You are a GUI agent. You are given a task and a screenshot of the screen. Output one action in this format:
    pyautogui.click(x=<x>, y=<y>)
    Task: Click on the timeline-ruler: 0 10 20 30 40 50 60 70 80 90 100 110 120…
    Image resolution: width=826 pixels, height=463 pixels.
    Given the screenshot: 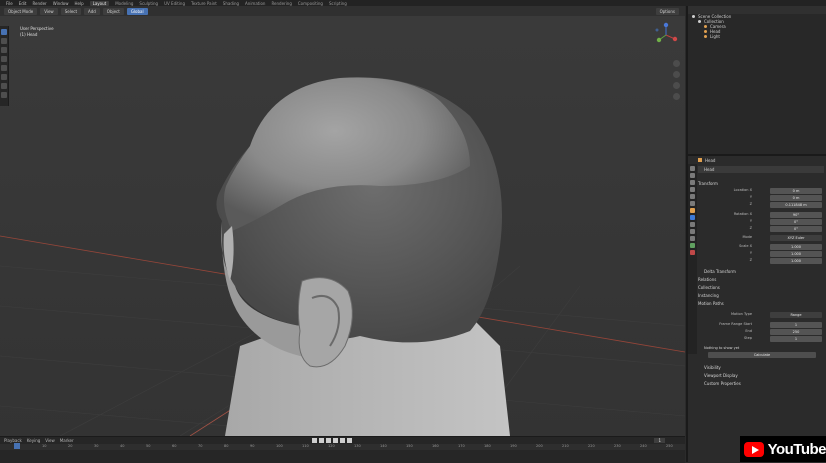 What is the action you would take?
    pyautogui.click(x=342, y=447)
    